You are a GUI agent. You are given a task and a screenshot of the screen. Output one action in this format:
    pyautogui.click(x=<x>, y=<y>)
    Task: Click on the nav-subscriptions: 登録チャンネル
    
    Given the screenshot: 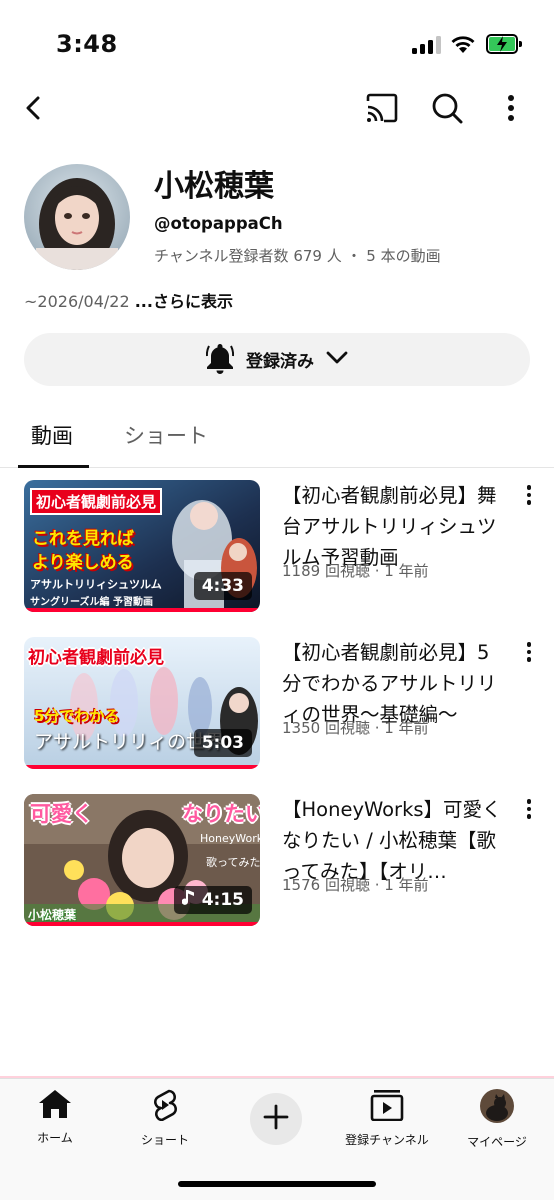 What is the action you would take?
    pyautogui.click(x=387, y=1118)
    